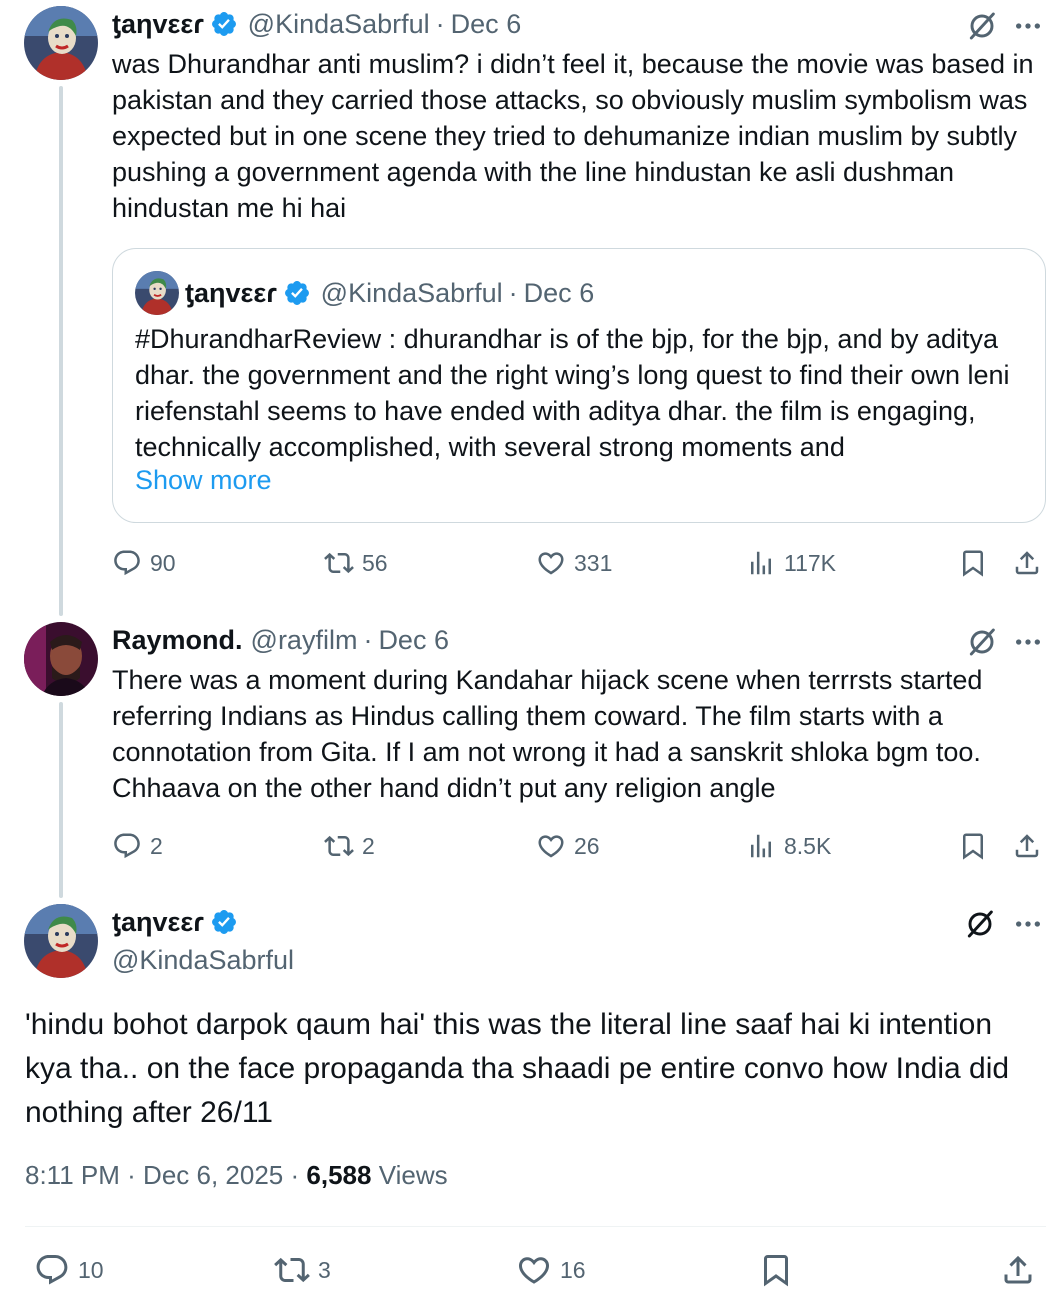 The height and width of the screenshot is (1314, 1059). I want to click on tweet-header: Raymond. @rayfilm · Dec 6, so click(280, 640).